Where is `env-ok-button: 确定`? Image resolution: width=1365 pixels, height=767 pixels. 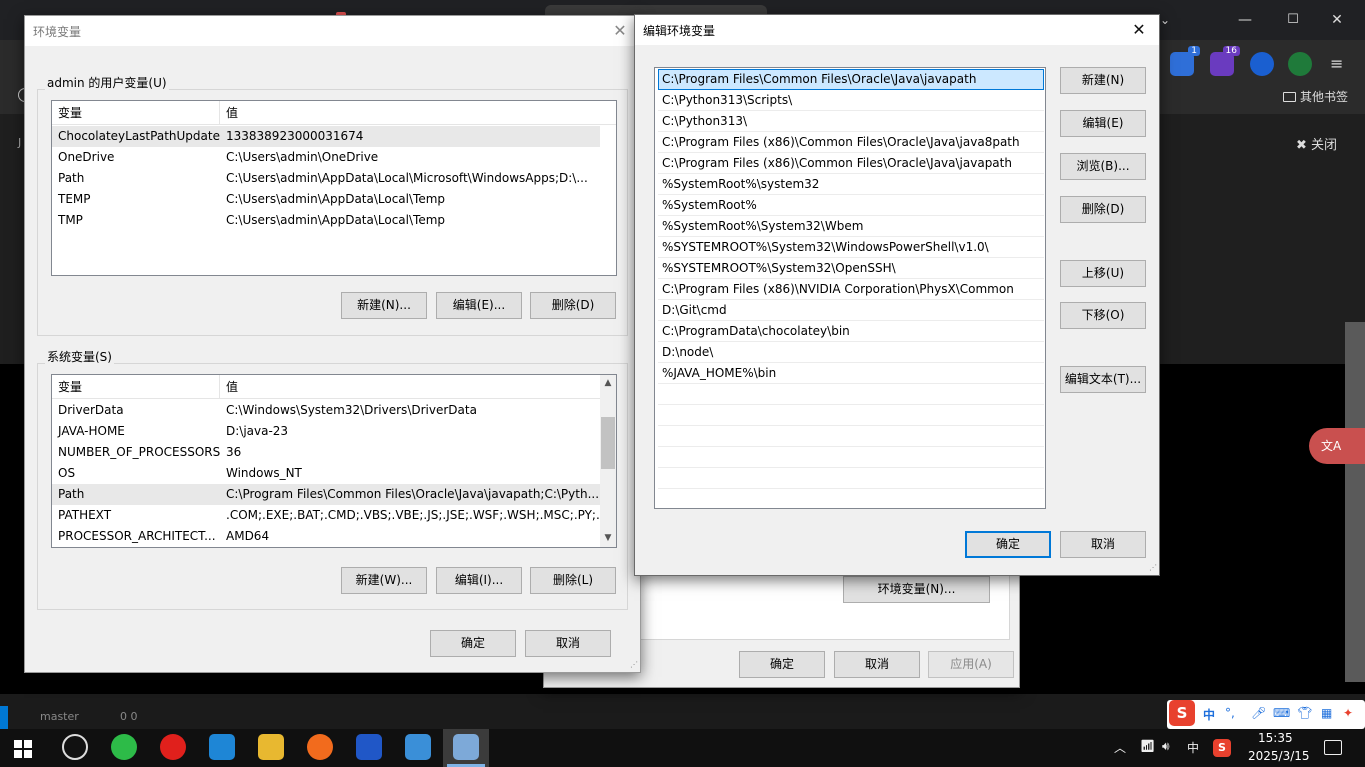
env-ok-button: 确定 is located at coordinates (473, 643).